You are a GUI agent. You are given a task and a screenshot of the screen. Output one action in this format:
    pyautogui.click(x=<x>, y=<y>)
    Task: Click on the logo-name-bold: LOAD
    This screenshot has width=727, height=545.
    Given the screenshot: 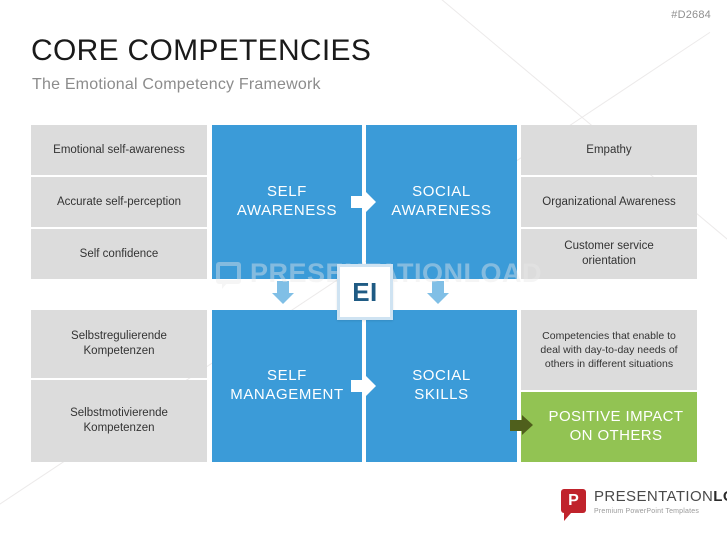 What is the action you would take?
    pyautogui.click(x=720, y=496)
    